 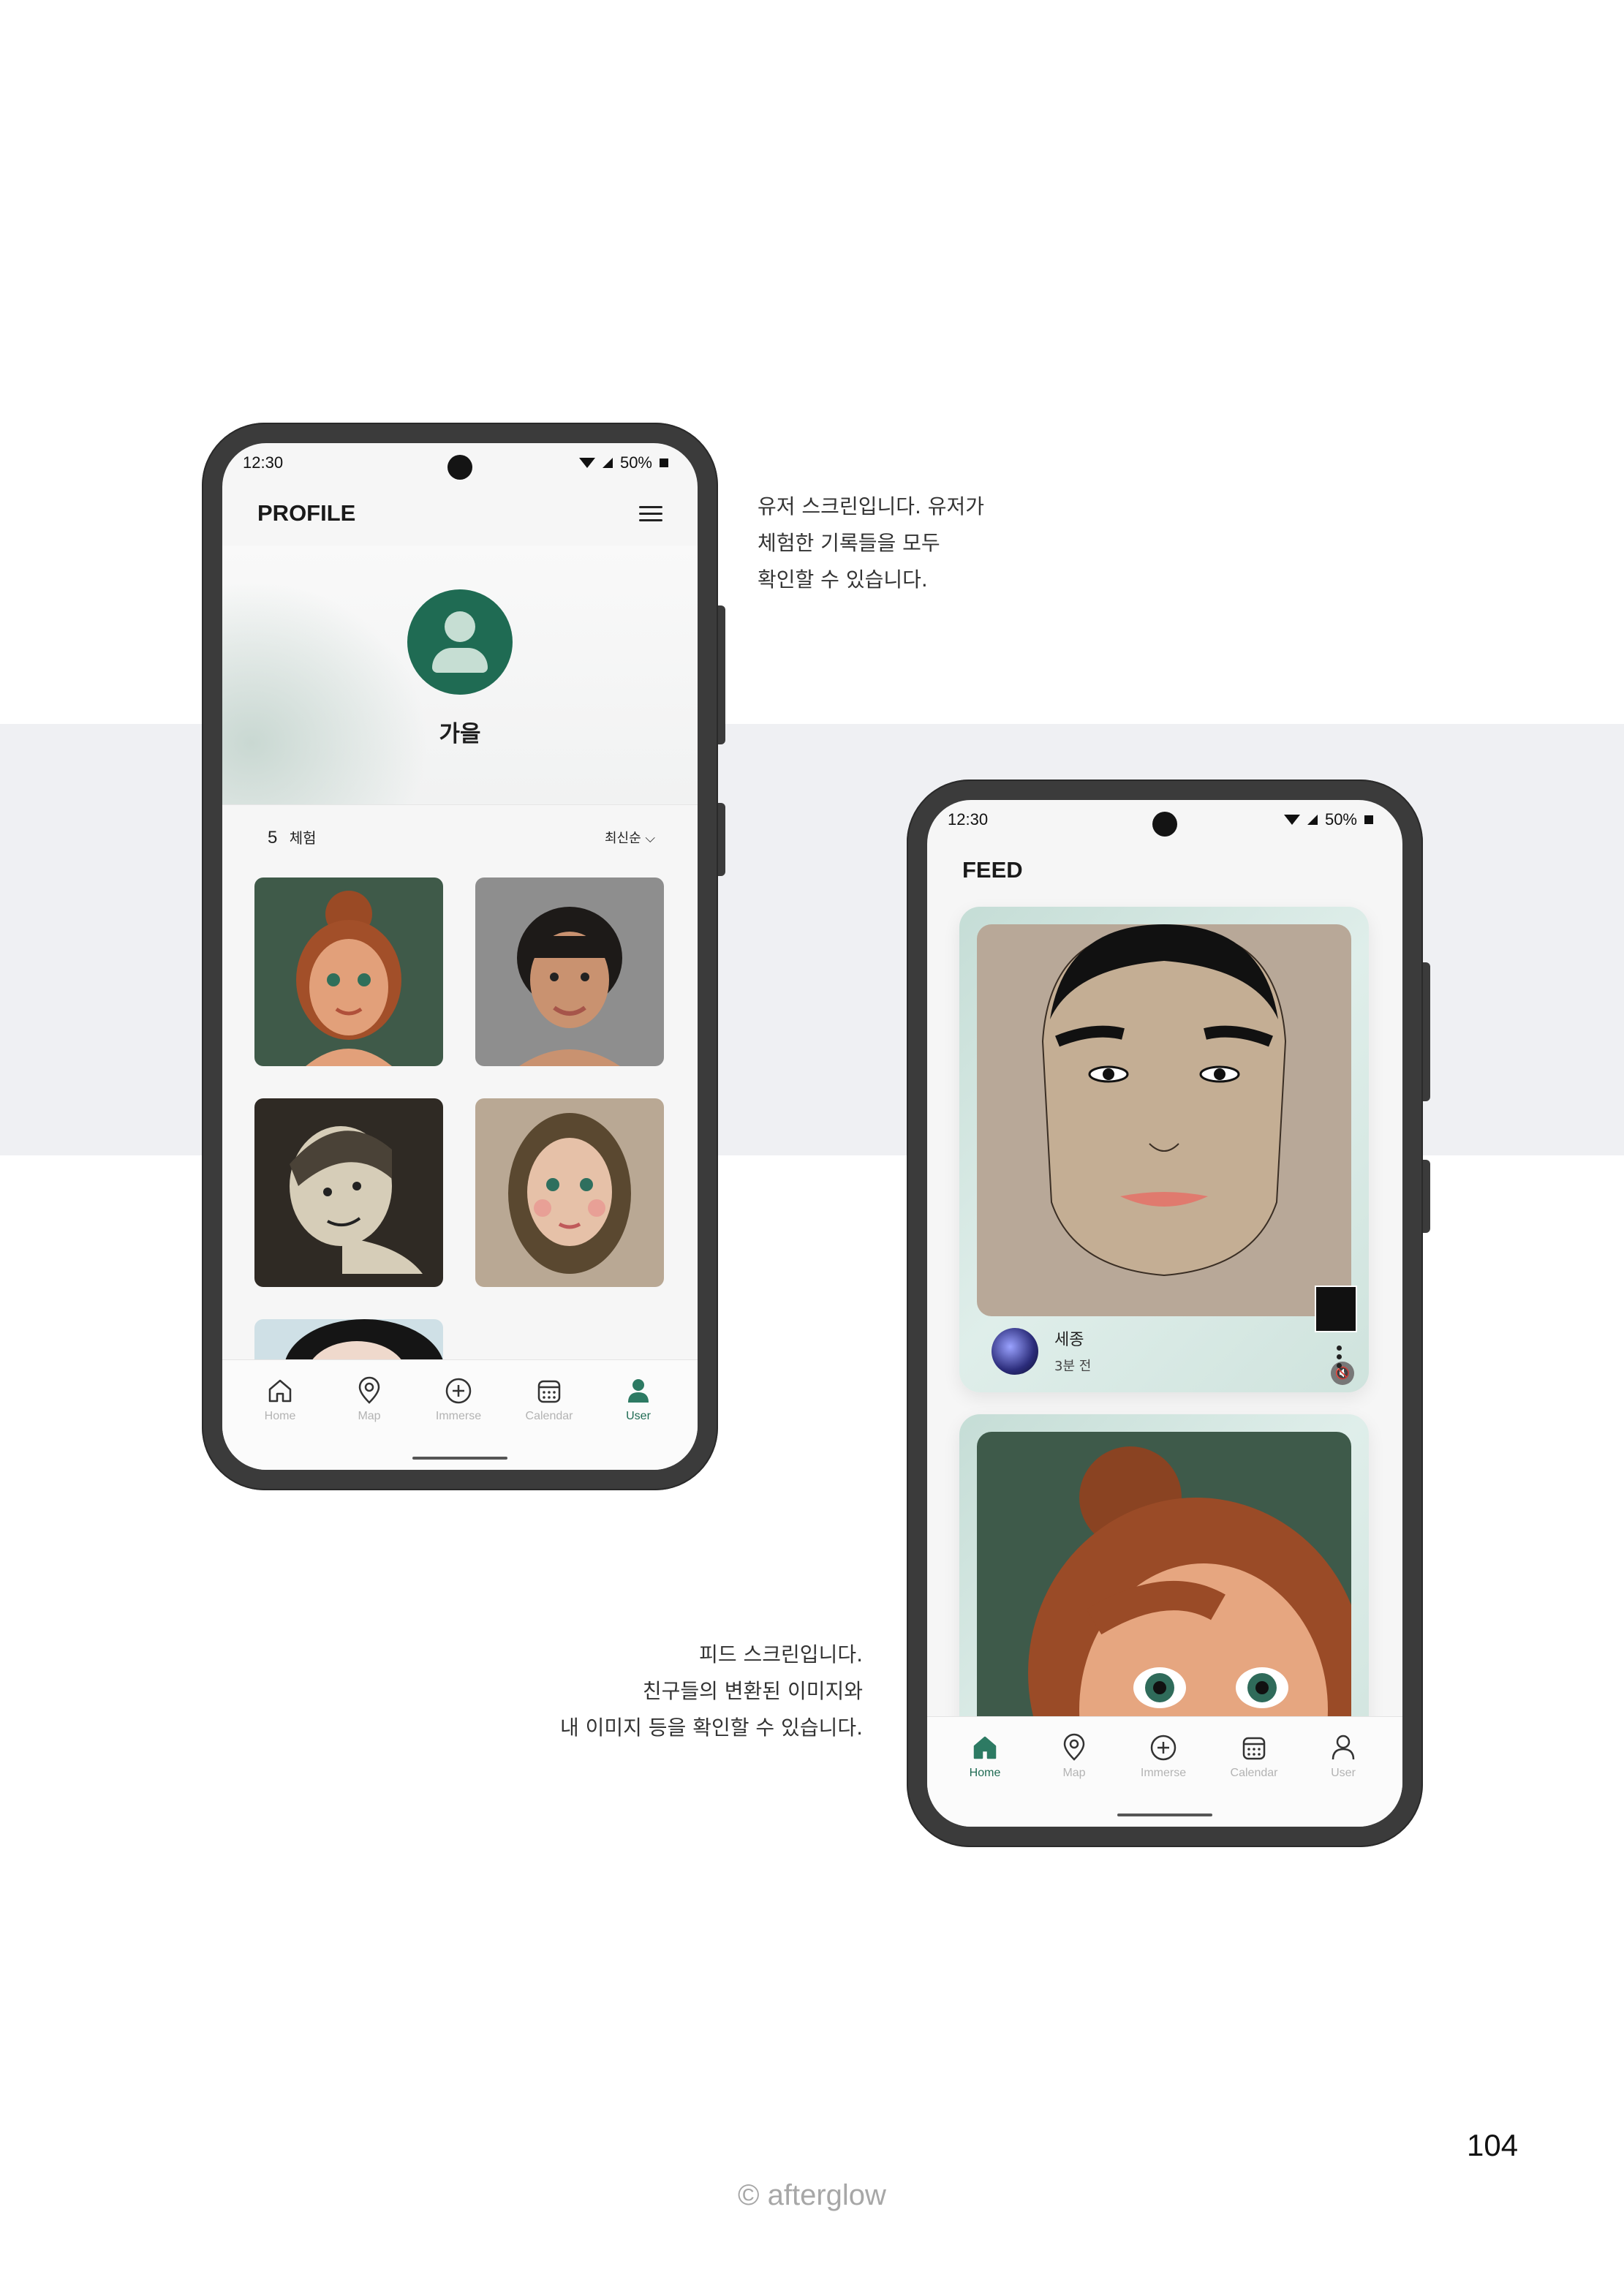 What do you see at coordinates (273, 838) in the screenshot?
I see `experience-count: 5` at bounding box center [273, 838].